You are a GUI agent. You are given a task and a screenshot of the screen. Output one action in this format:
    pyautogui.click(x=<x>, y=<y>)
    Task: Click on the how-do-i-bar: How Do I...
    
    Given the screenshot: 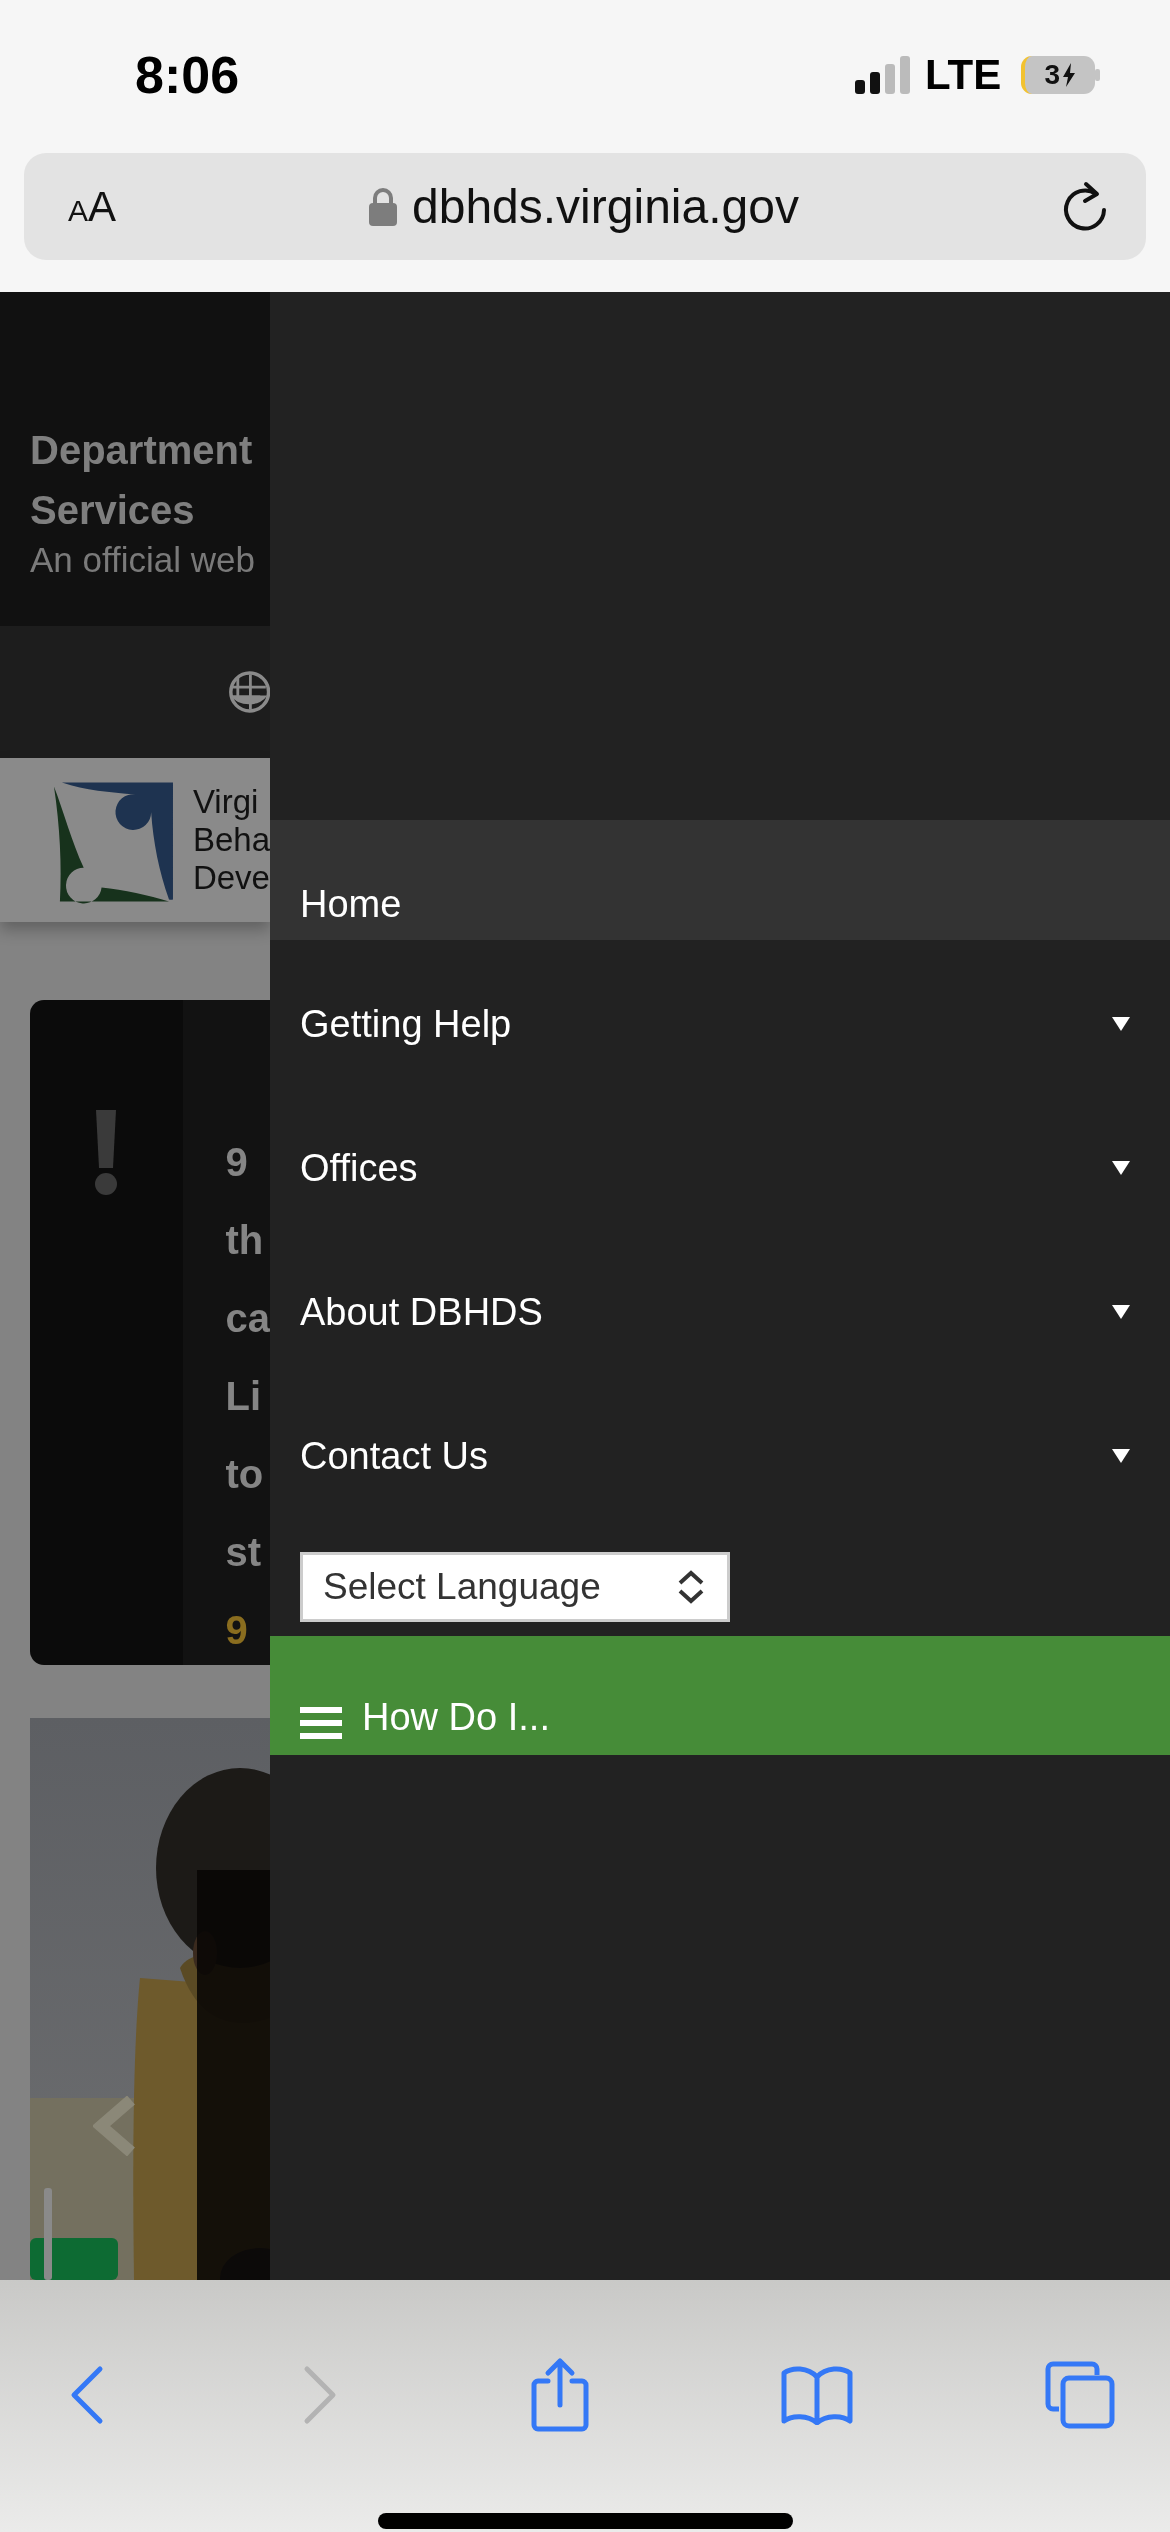 What is the action you would take?
    pyautogui.click(x=720, y=1695)
    